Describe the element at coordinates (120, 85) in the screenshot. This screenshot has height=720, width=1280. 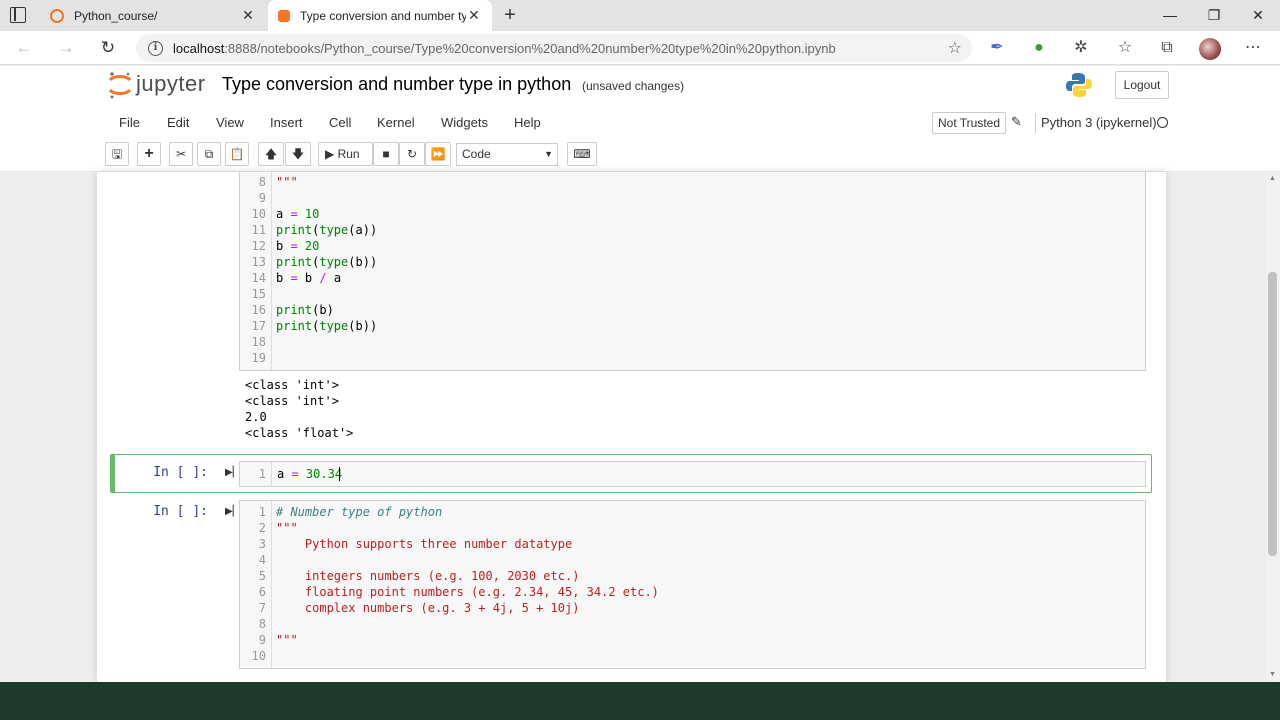
I see `jupyter-logo-icon` at that location.